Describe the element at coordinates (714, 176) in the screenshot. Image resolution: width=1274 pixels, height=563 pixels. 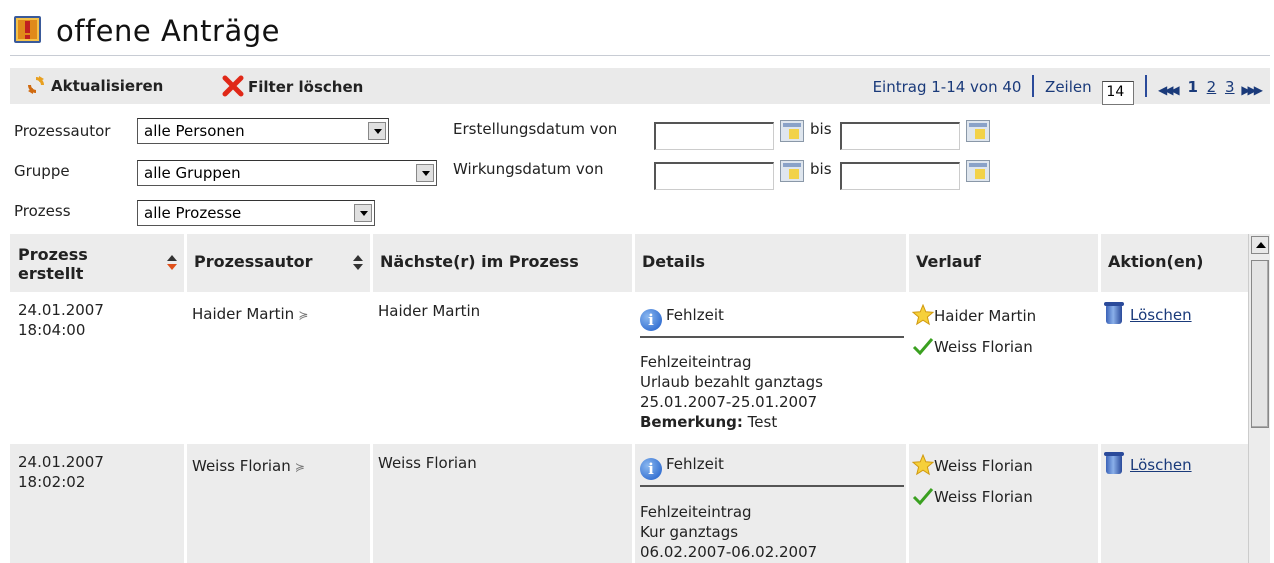
I see `effective-from-input` at that location.